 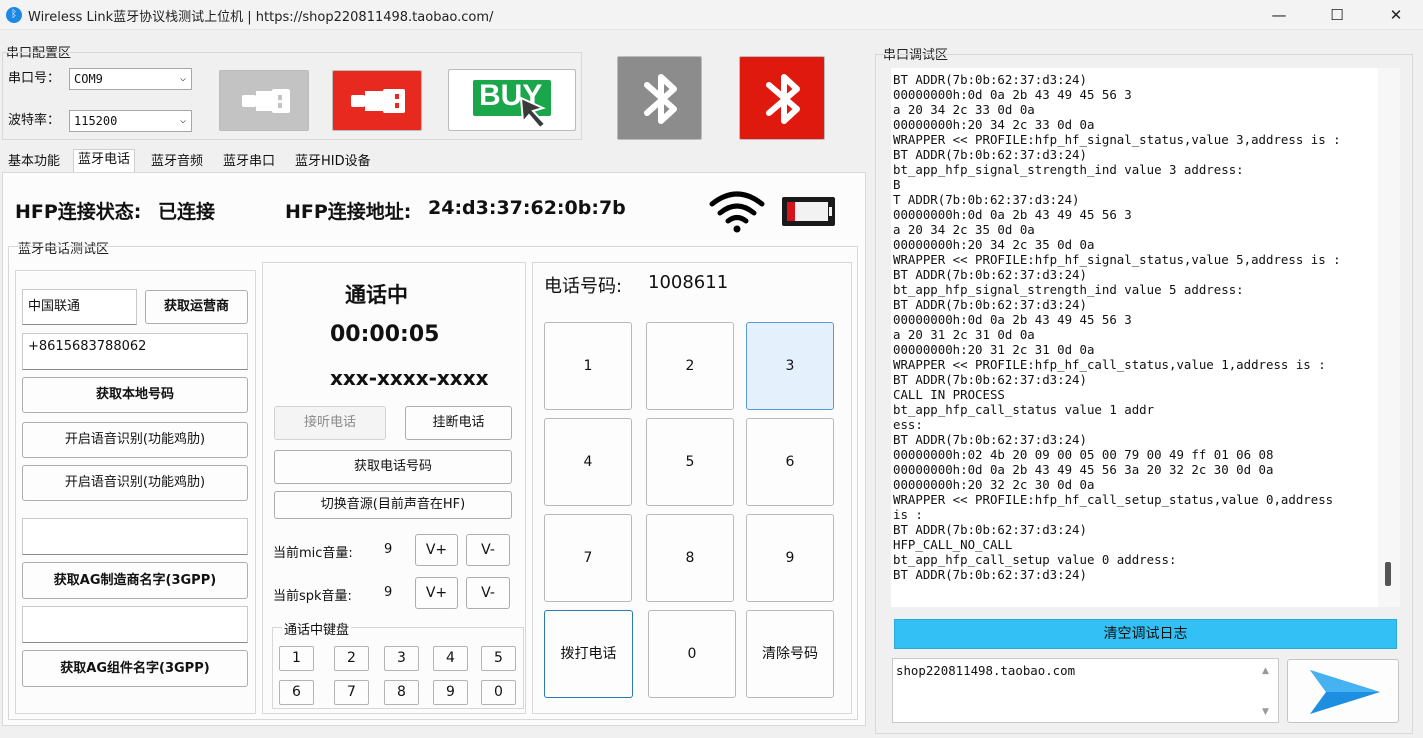 What do you see at coordinates (458, 423) in the screenshot?
I see `hangup-call-button: 挂断电话` at bounding box center [458, 423].